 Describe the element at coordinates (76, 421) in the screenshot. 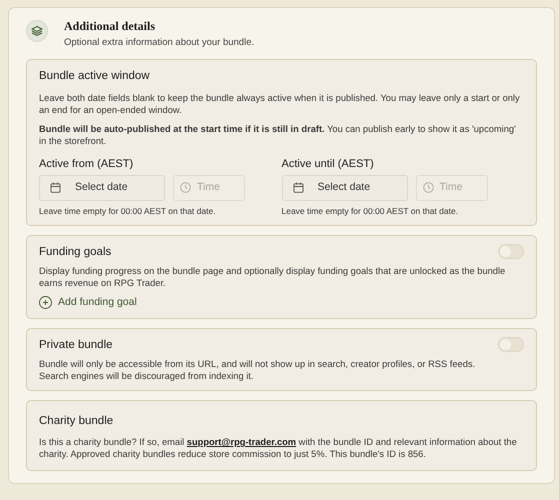

I see `panel-title: Charity bundle` at that location.